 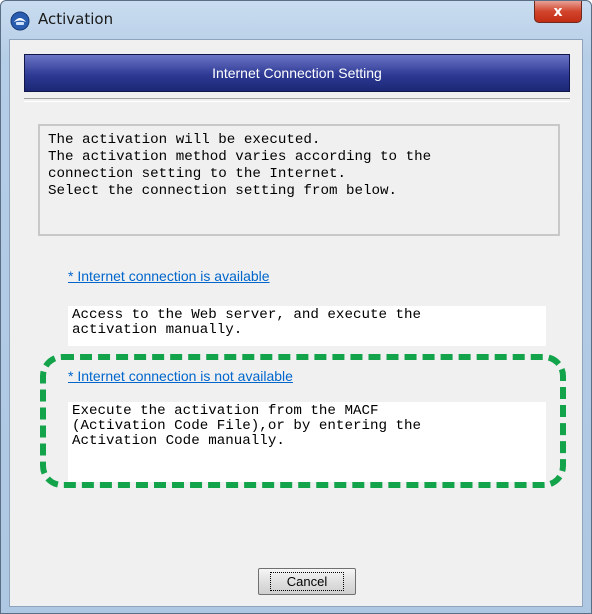 I want to click on description-line: activation manually., so click(x=157, y=330).